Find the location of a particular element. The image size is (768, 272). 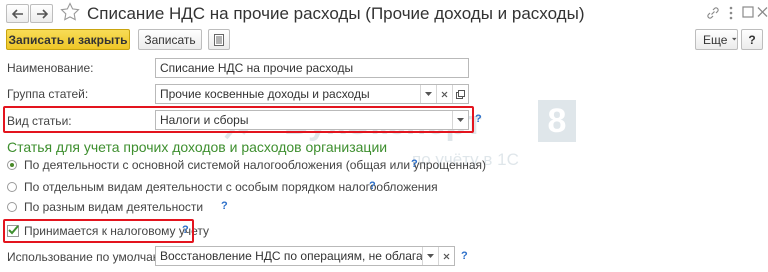

default-clear-button is located at coordinates (446, 256).